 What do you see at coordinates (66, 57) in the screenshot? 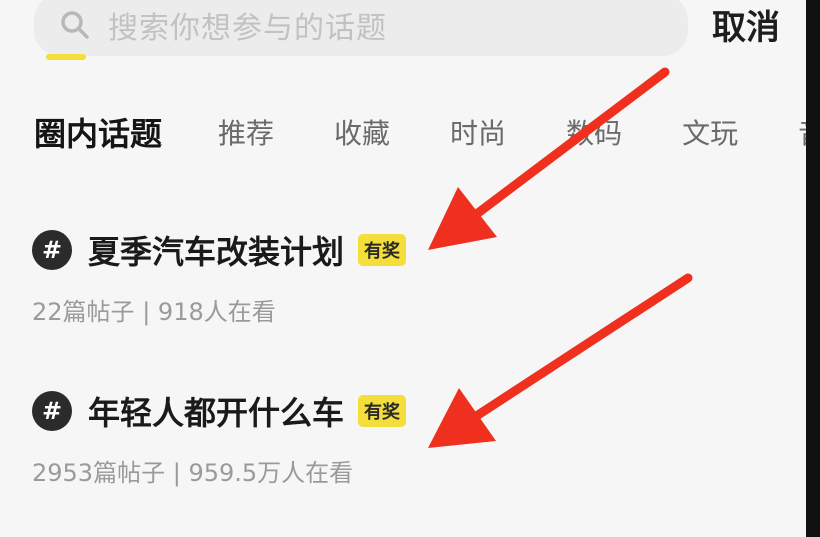
I see `active-tab-indicator` at bounding box center [66, 57].